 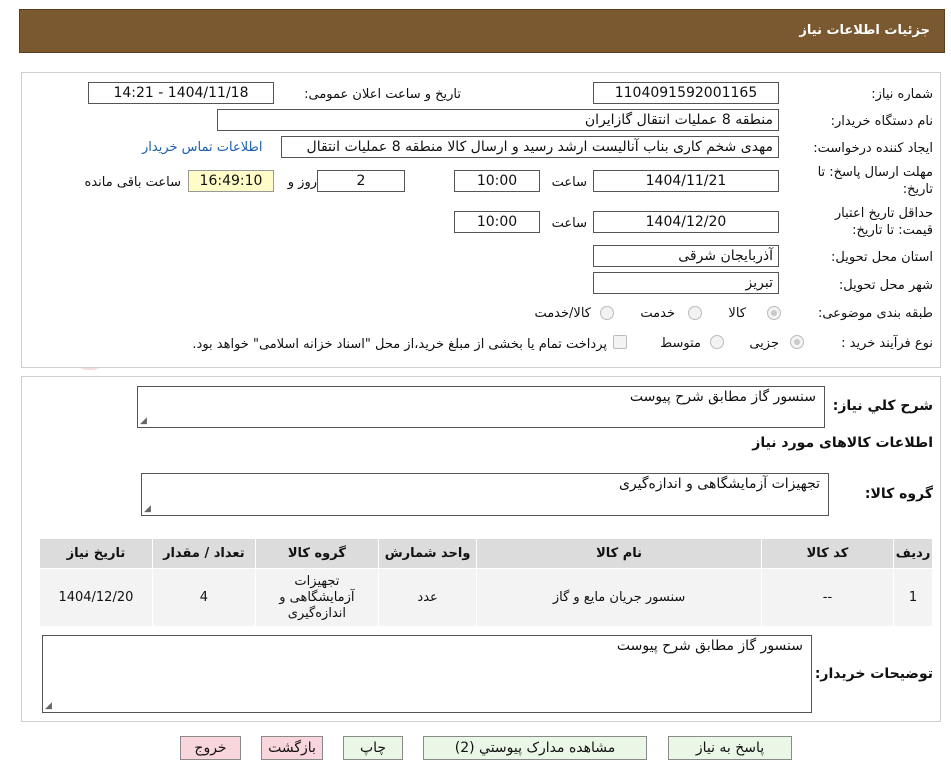 What do you see at coordinates (898, 494) in the screenshot?
I see `goods-group-label: گروه کالا:` at bounding box center [898, 494].